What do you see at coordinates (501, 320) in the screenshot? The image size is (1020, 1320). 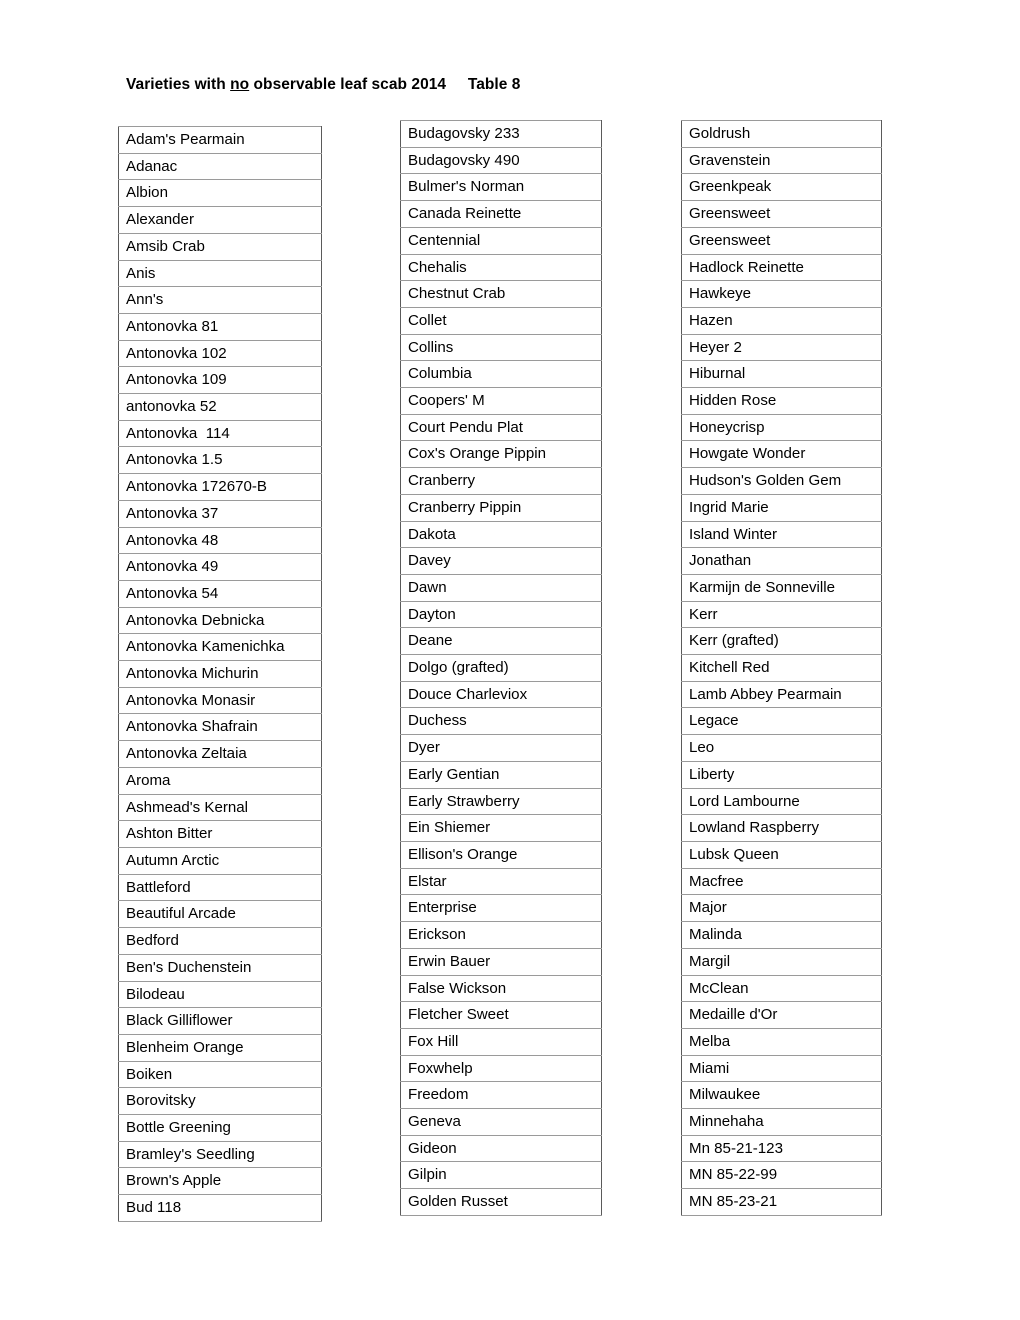 I see `variety-name-cell: Collet` at bounding box center [501, 320].